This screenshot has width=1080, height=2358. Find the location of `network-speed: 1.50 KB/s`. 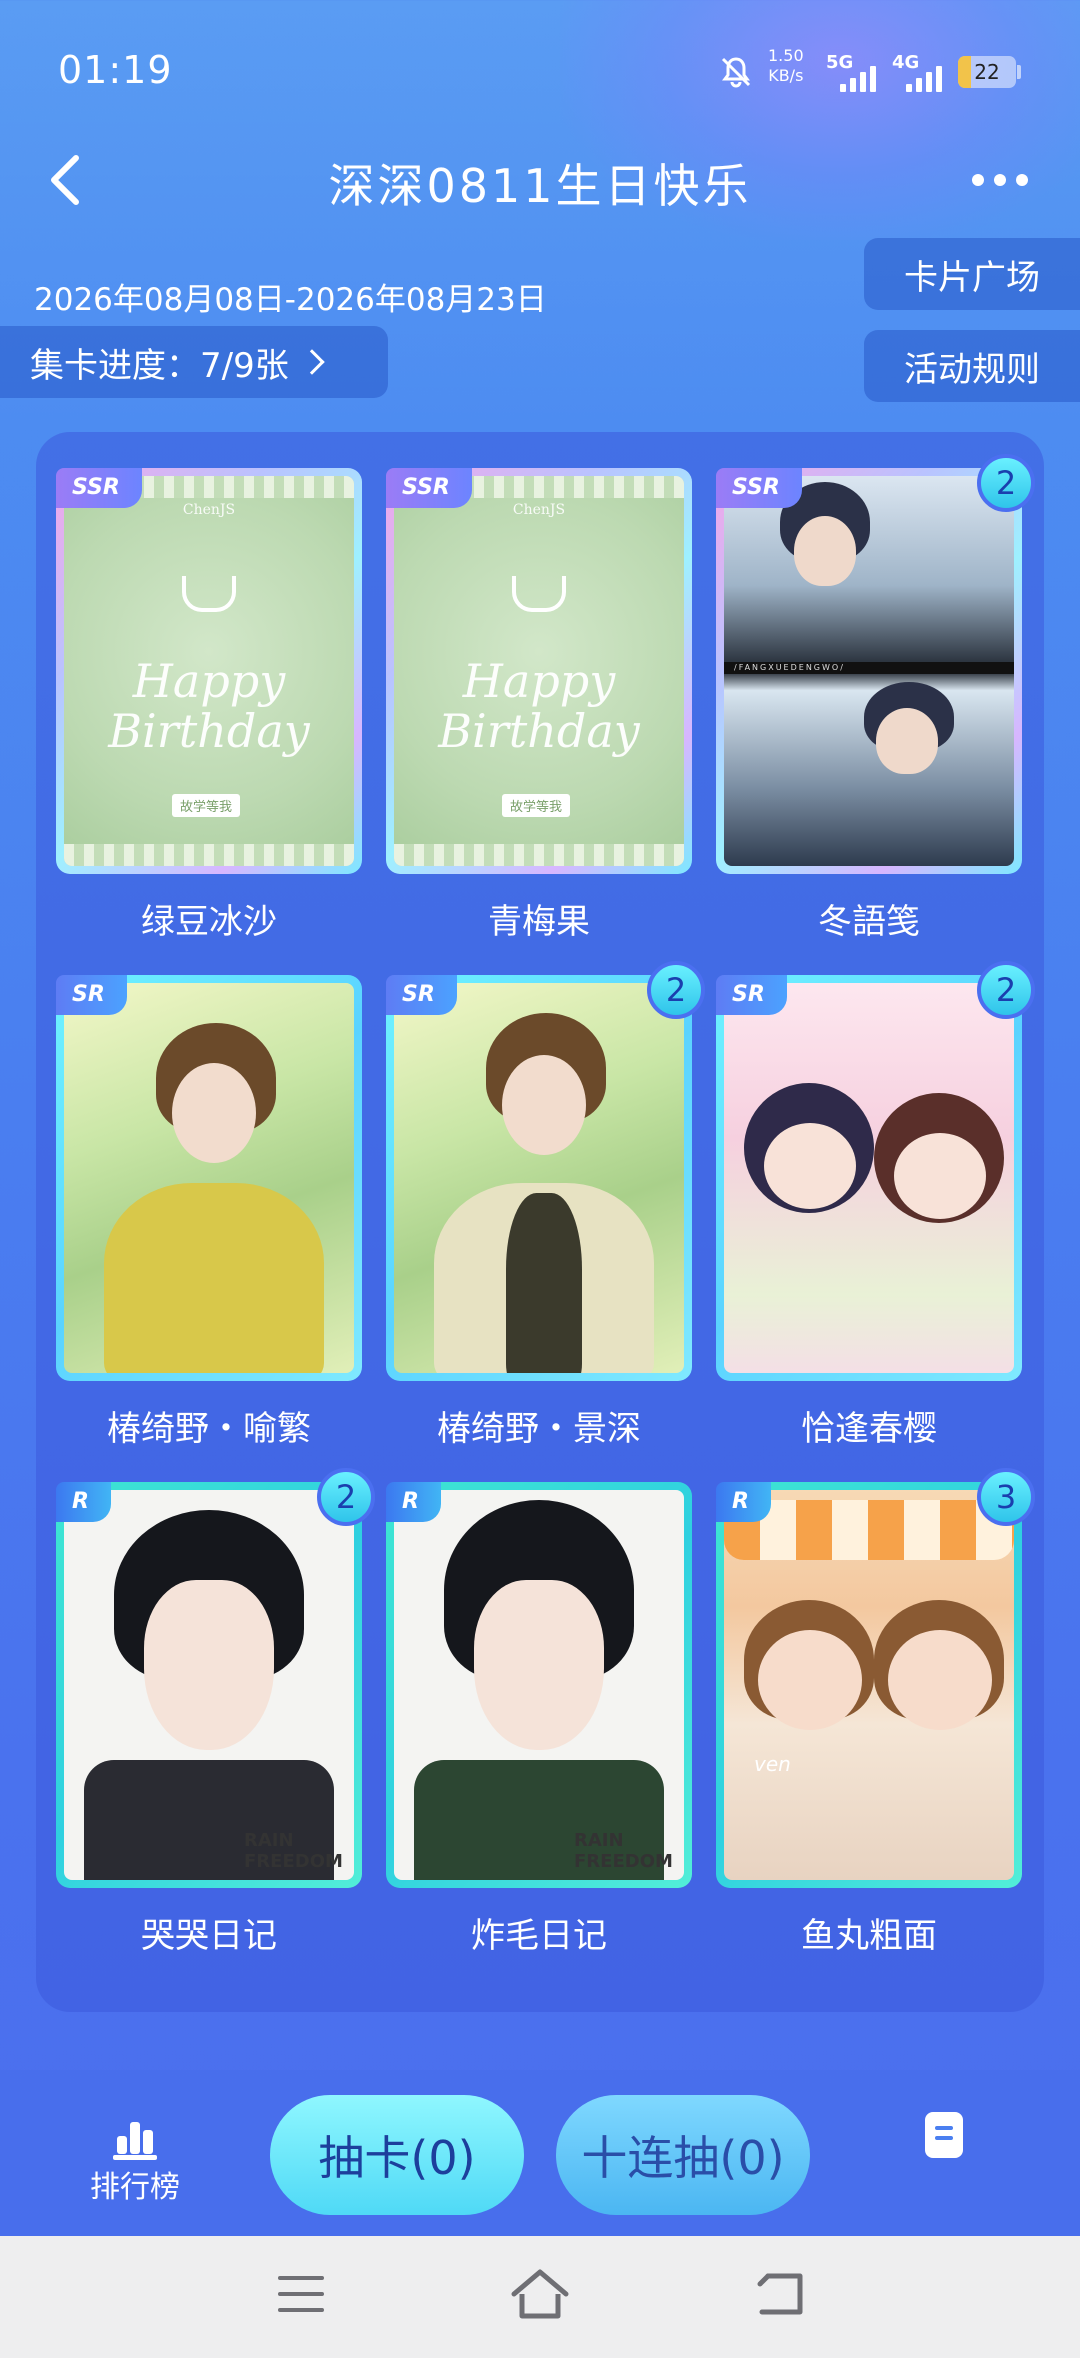

network-speed: 1.50 KB/s is located at coordinates (786, 66).